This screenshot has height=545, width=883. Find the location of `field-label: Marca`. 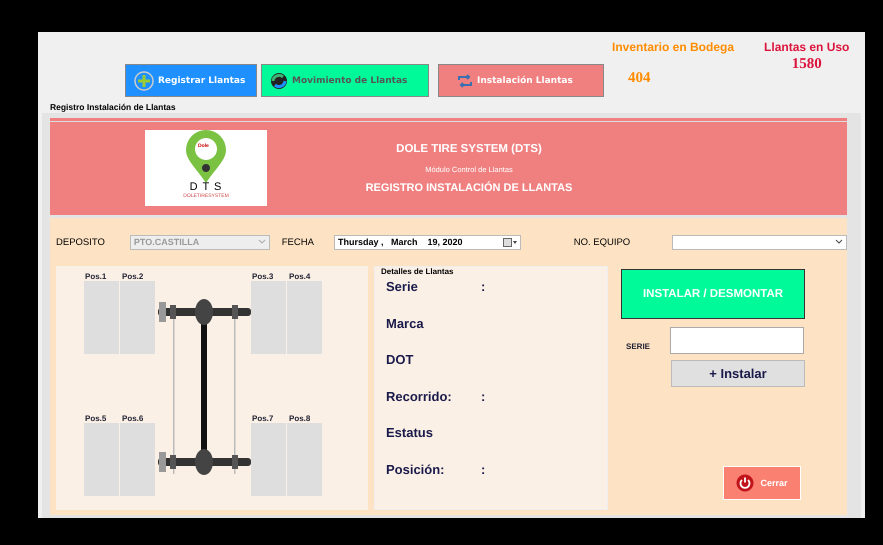

field-label: Marca is located at coordinates (405, 324).